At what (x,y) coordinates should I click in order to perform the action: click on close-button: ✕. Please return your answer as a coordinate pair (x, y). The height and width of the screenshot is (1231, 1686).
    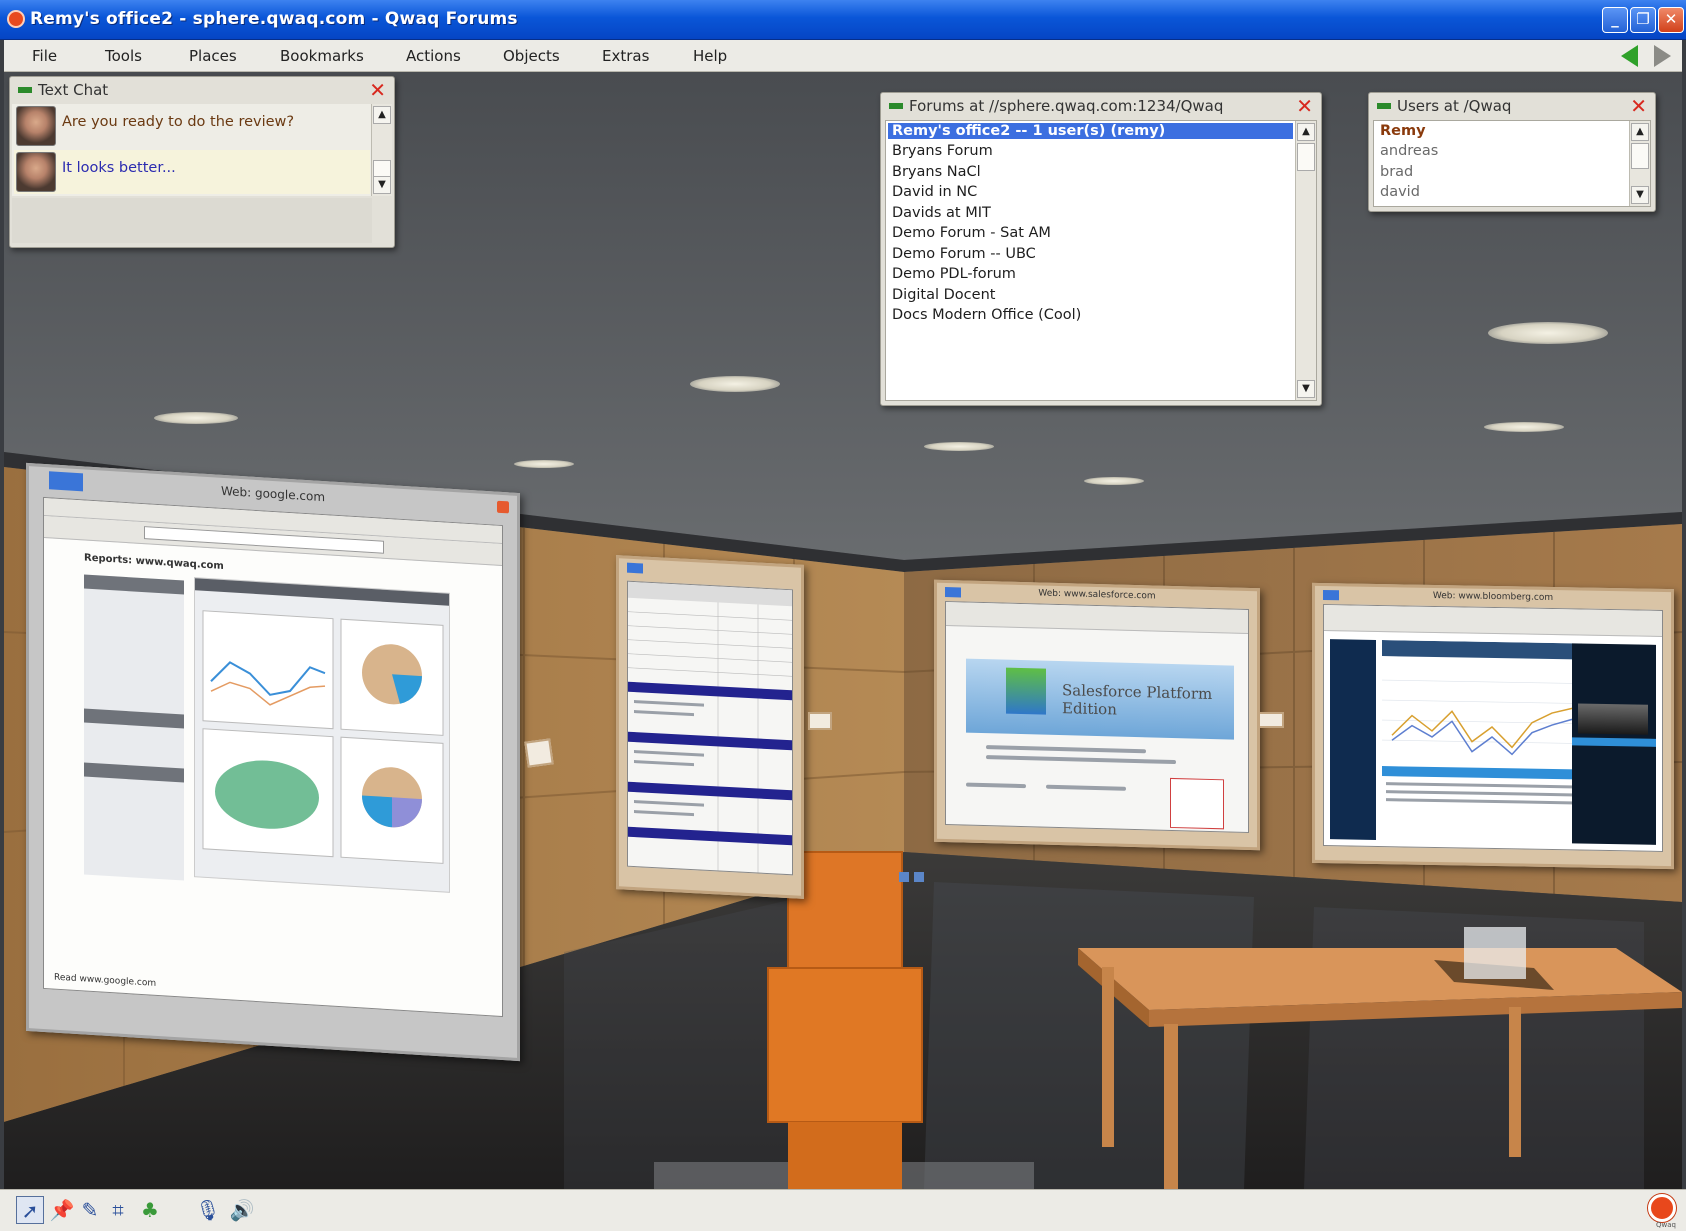
    Looking at the image, I should click on (1671, 20).